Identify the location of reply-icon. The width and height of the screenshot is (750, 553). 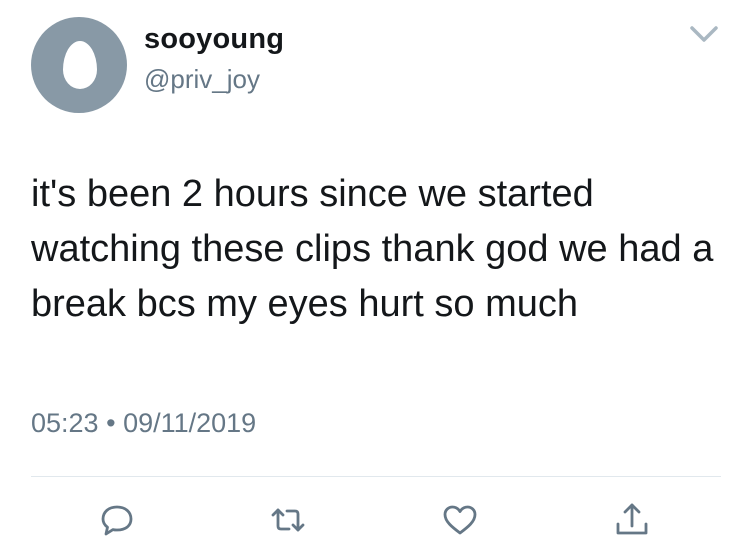
(117, 520).